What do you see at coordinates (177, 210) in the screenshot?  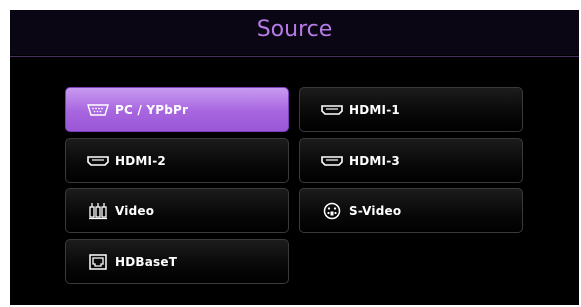 I see `source-button-video: Video` at bounding box center [177, 210].